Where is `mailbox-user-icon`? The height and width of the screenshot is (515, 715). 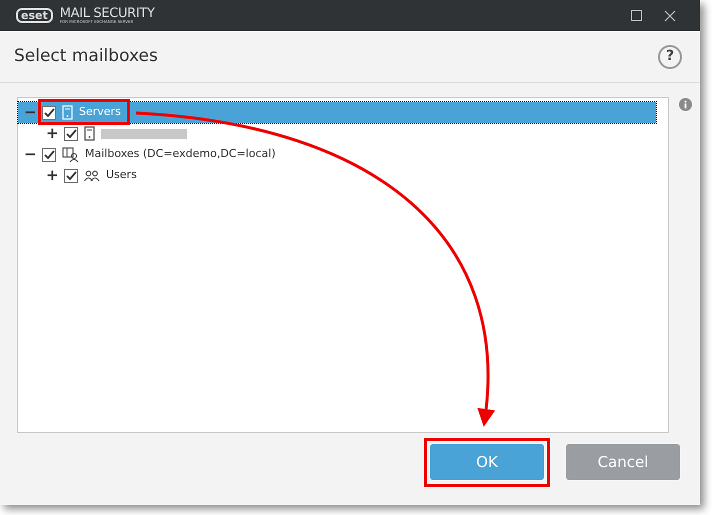 mailbox-user-icon is located at coordinates (70, 154).